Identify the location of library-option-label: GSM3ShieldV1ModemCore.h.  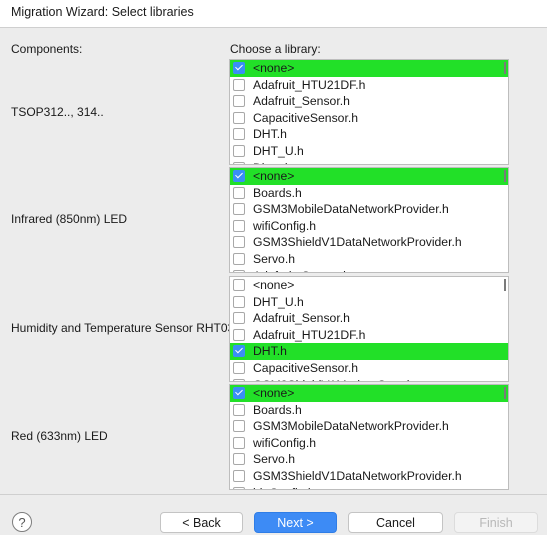
(333, 379).